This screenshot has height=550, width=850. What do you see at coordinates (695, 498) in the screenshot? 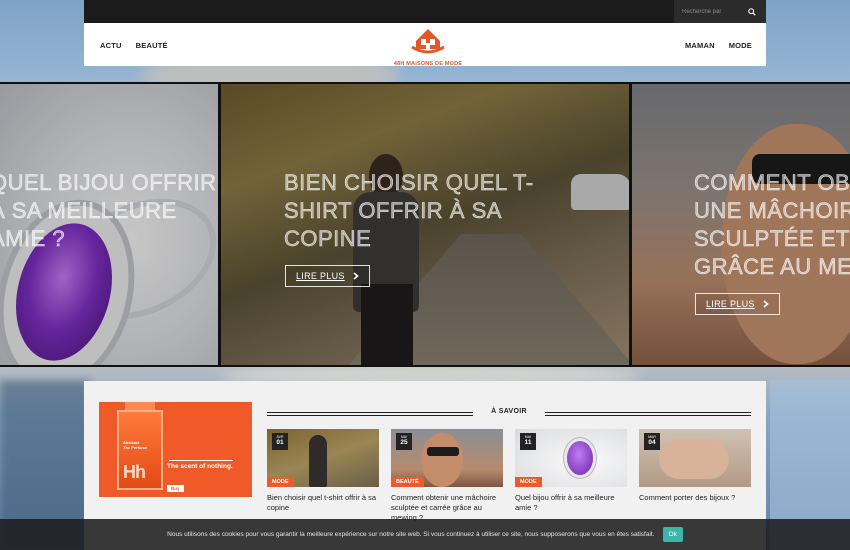
I see `article-title: Comment porter des bijoux ?` at bounding box center [695, 498].